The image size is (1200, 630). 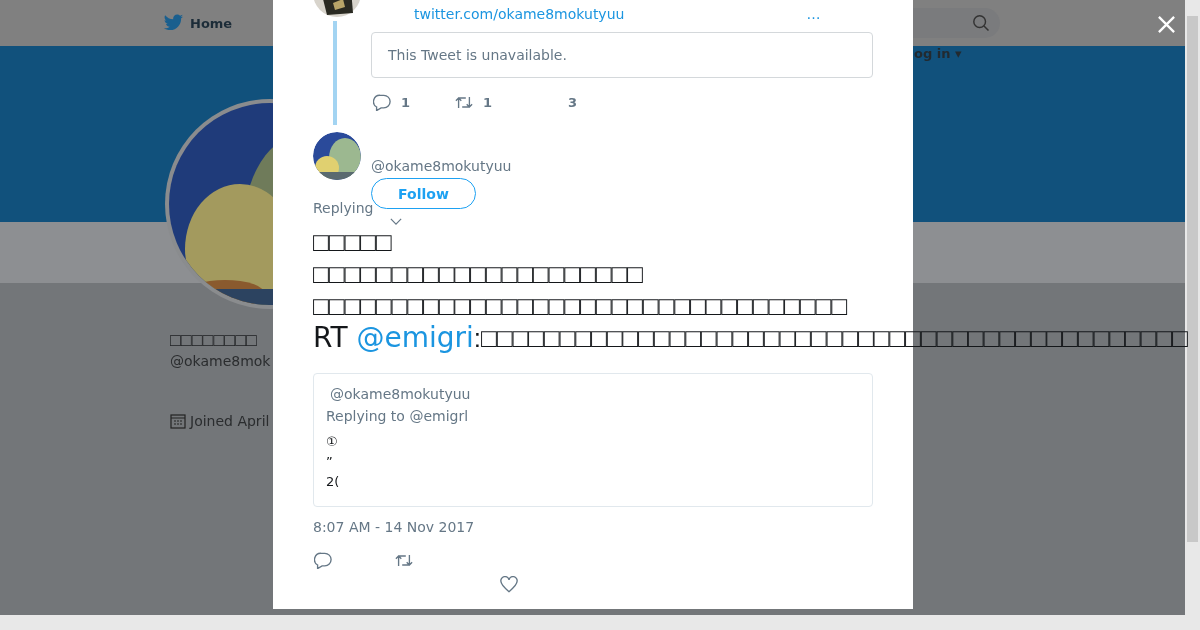 What do you see at coordinates (593, 527) in the screenshot?
I see `timestamp: 8:07 AM - 14 Nov 2017` at bounding box center [593, 527].